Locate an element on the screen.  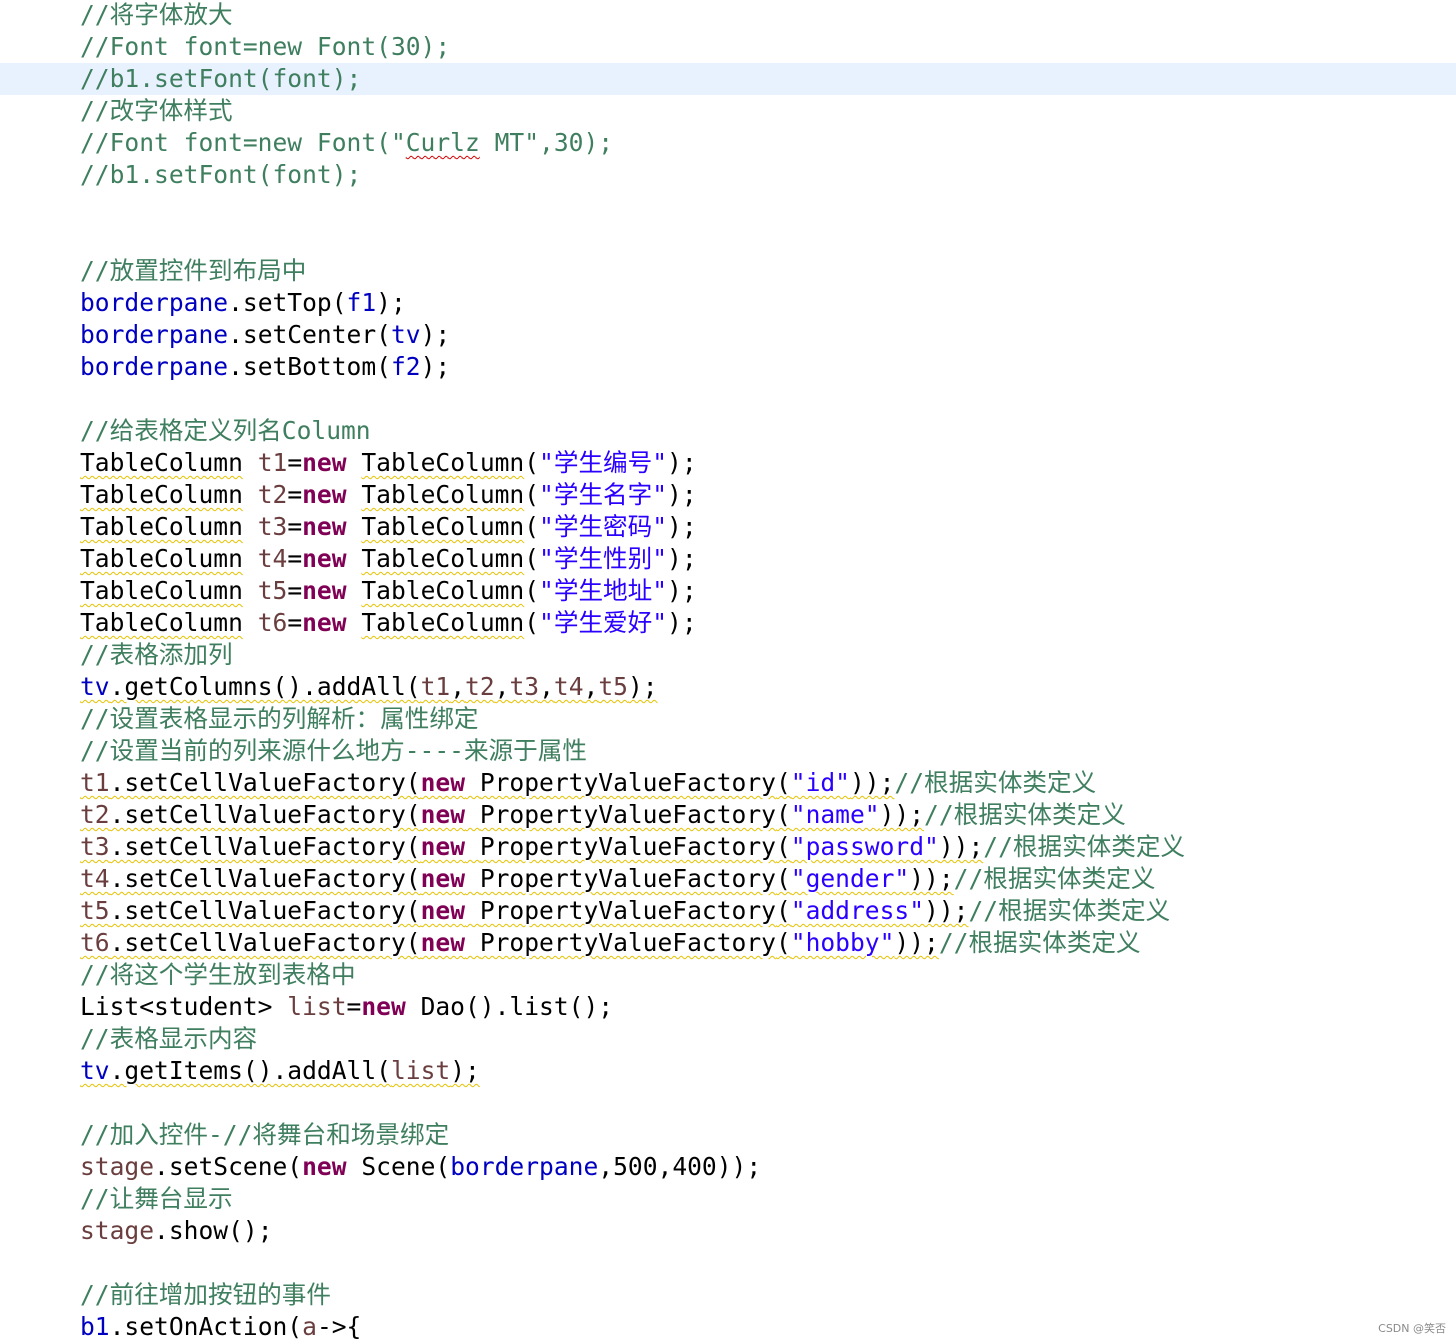
code-line: //Font font=new Font(30); is located at coordinates (728, 47).